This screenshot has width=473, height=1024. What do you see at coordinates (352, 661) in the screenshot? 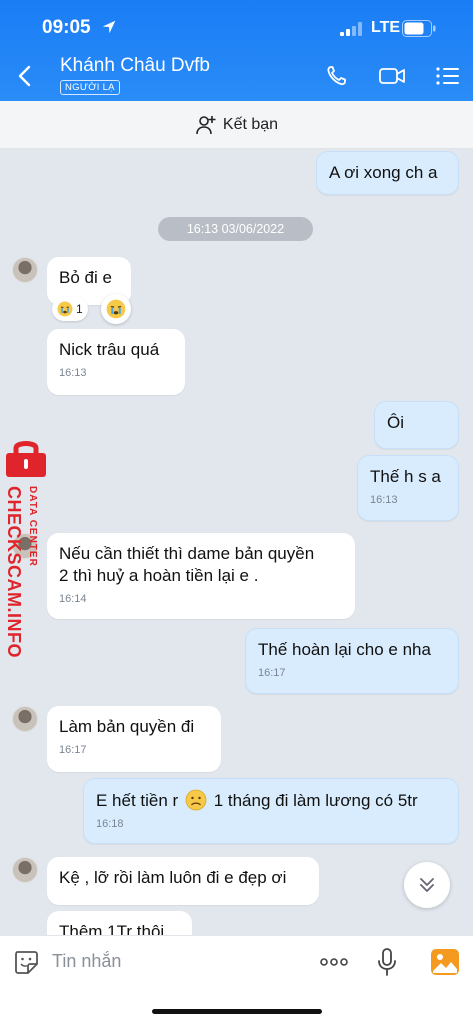
I see `message-bubble-out: Thế hoàn lại cho e nha 16:17` at bounding box center [352, 661].